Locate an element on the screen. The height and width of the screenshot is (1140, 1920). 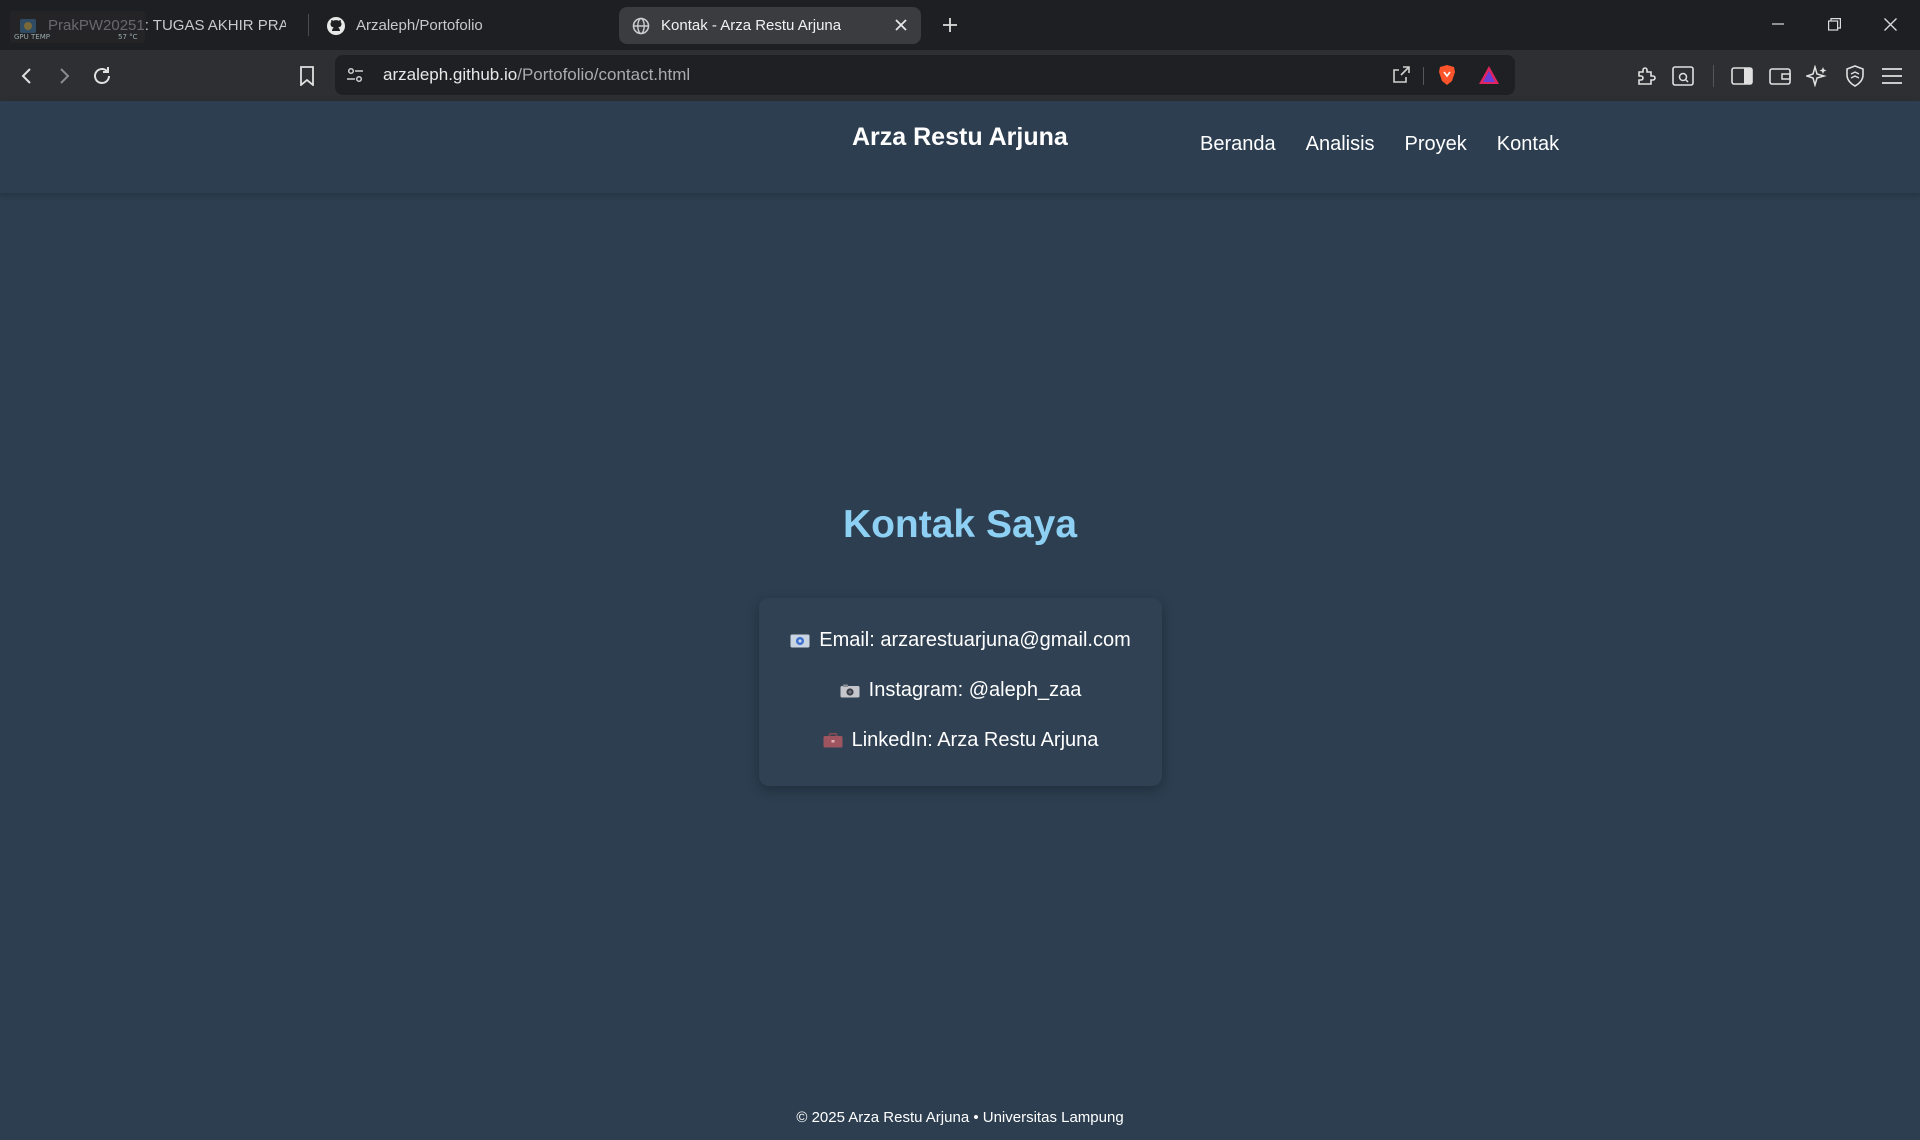
wallet-button is located at coordinates (1780, 76).